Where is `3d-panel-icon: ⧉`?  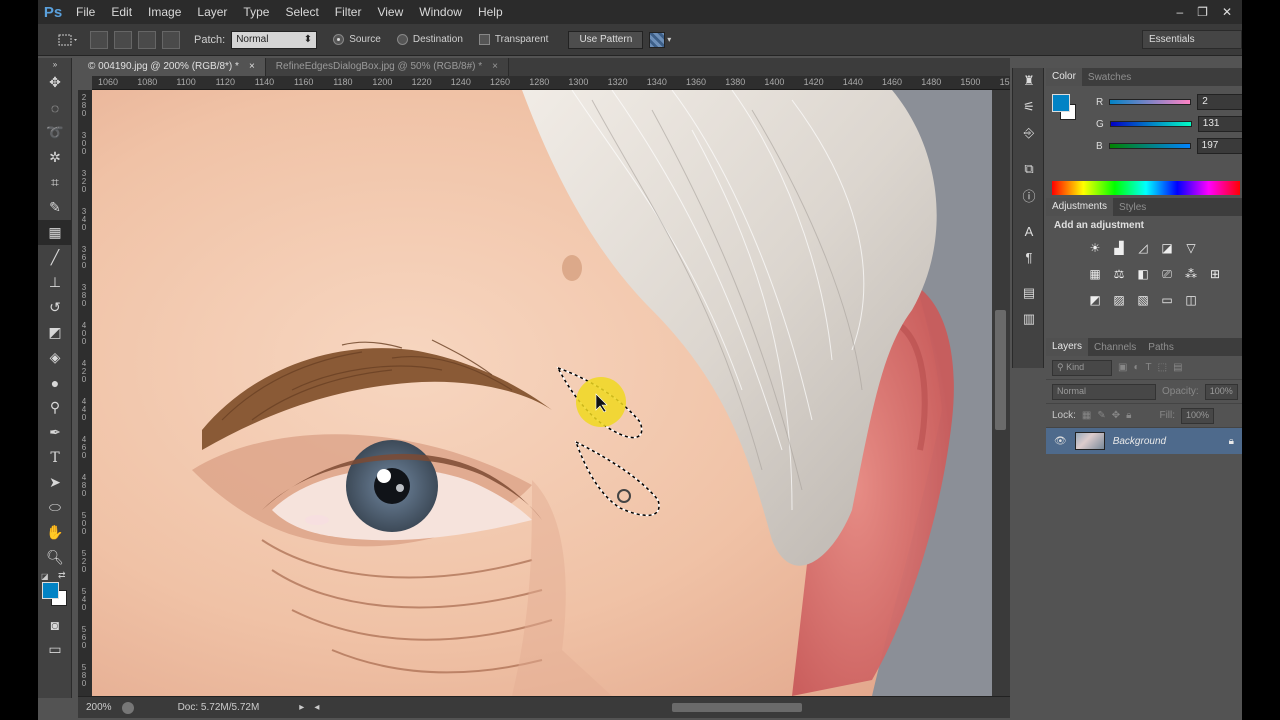
3d-panel-icon: ⧉ is located at coordinates (1029, 169).